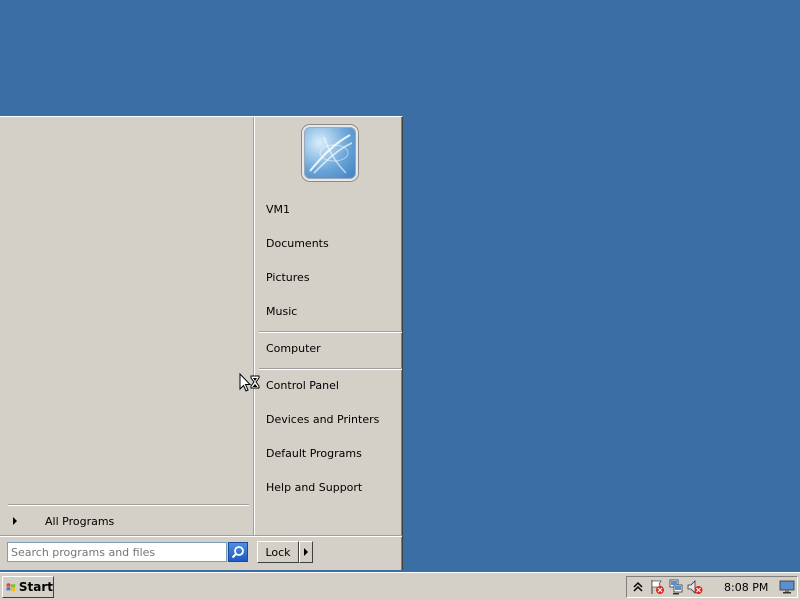 The width and height of the screenshot is (800, 600). Describe the element at coordinates (11, 587) in the screenshot. I see `windows-logo-icon` at that location.